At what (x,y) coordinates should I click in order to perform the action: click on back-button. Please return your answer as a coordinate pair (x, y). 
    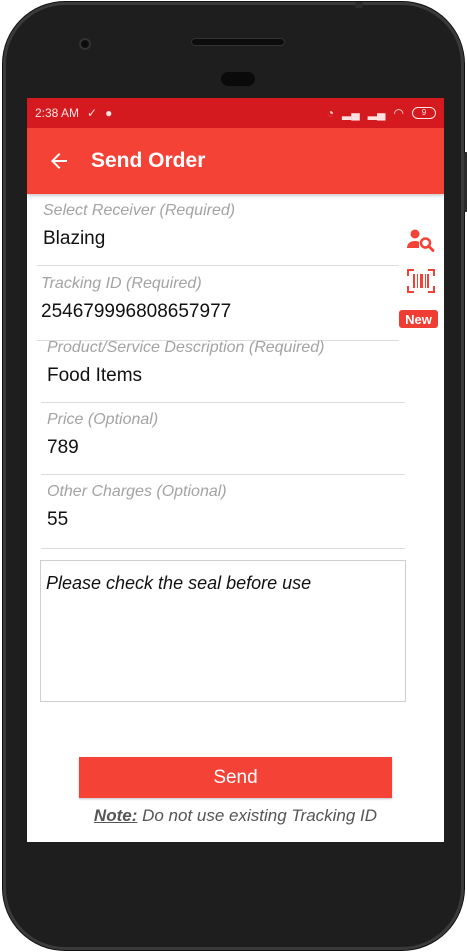
    Looking at the image, I should click on (59, 161).